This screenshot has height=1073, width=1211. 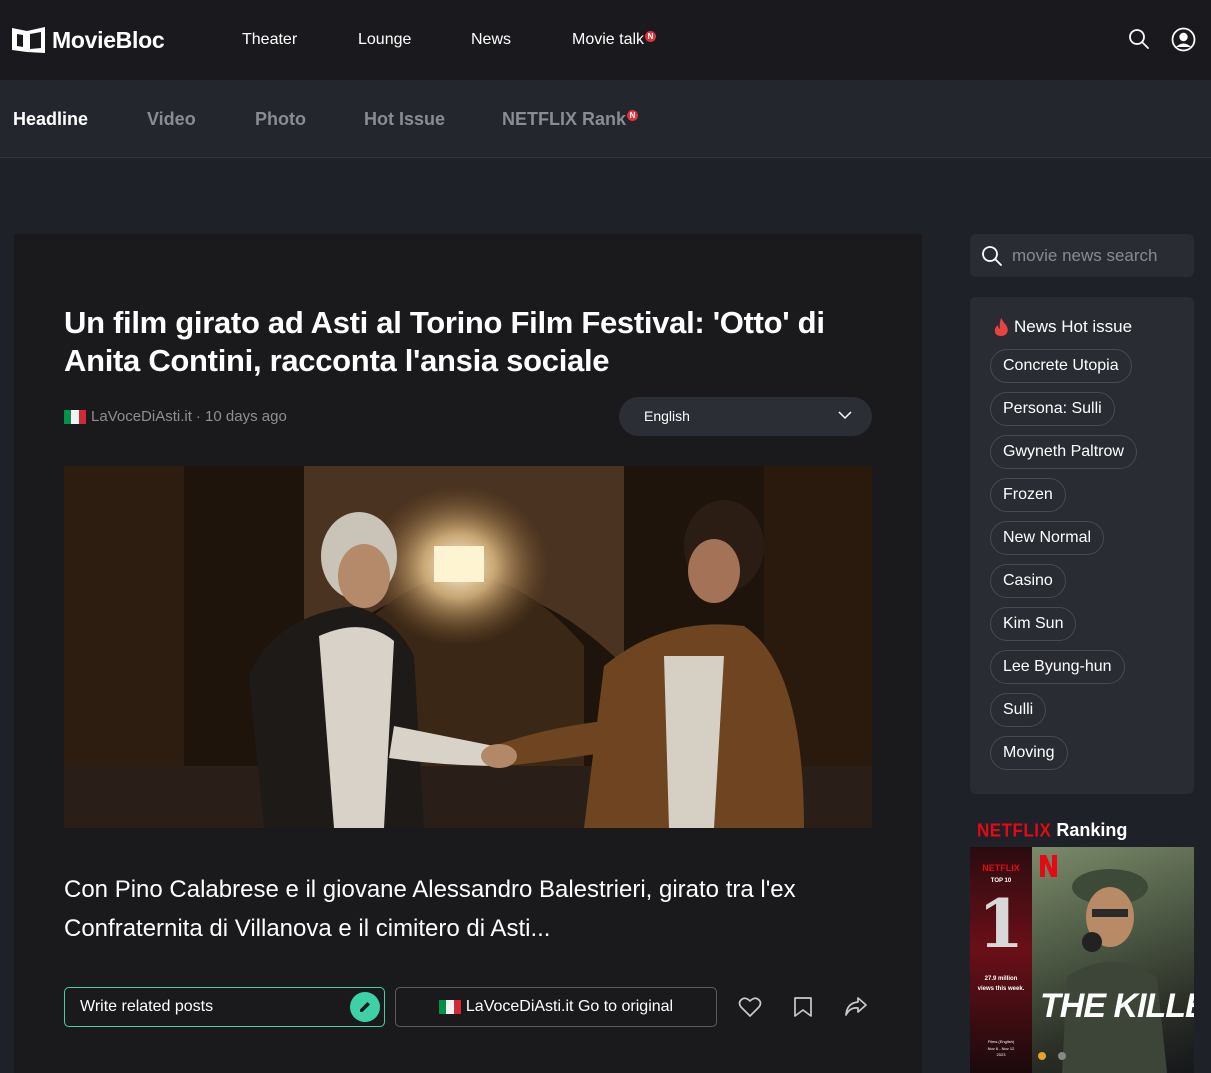 I want to click on tab-hot-issue: Hot Issue, so click(x=404, y=119).